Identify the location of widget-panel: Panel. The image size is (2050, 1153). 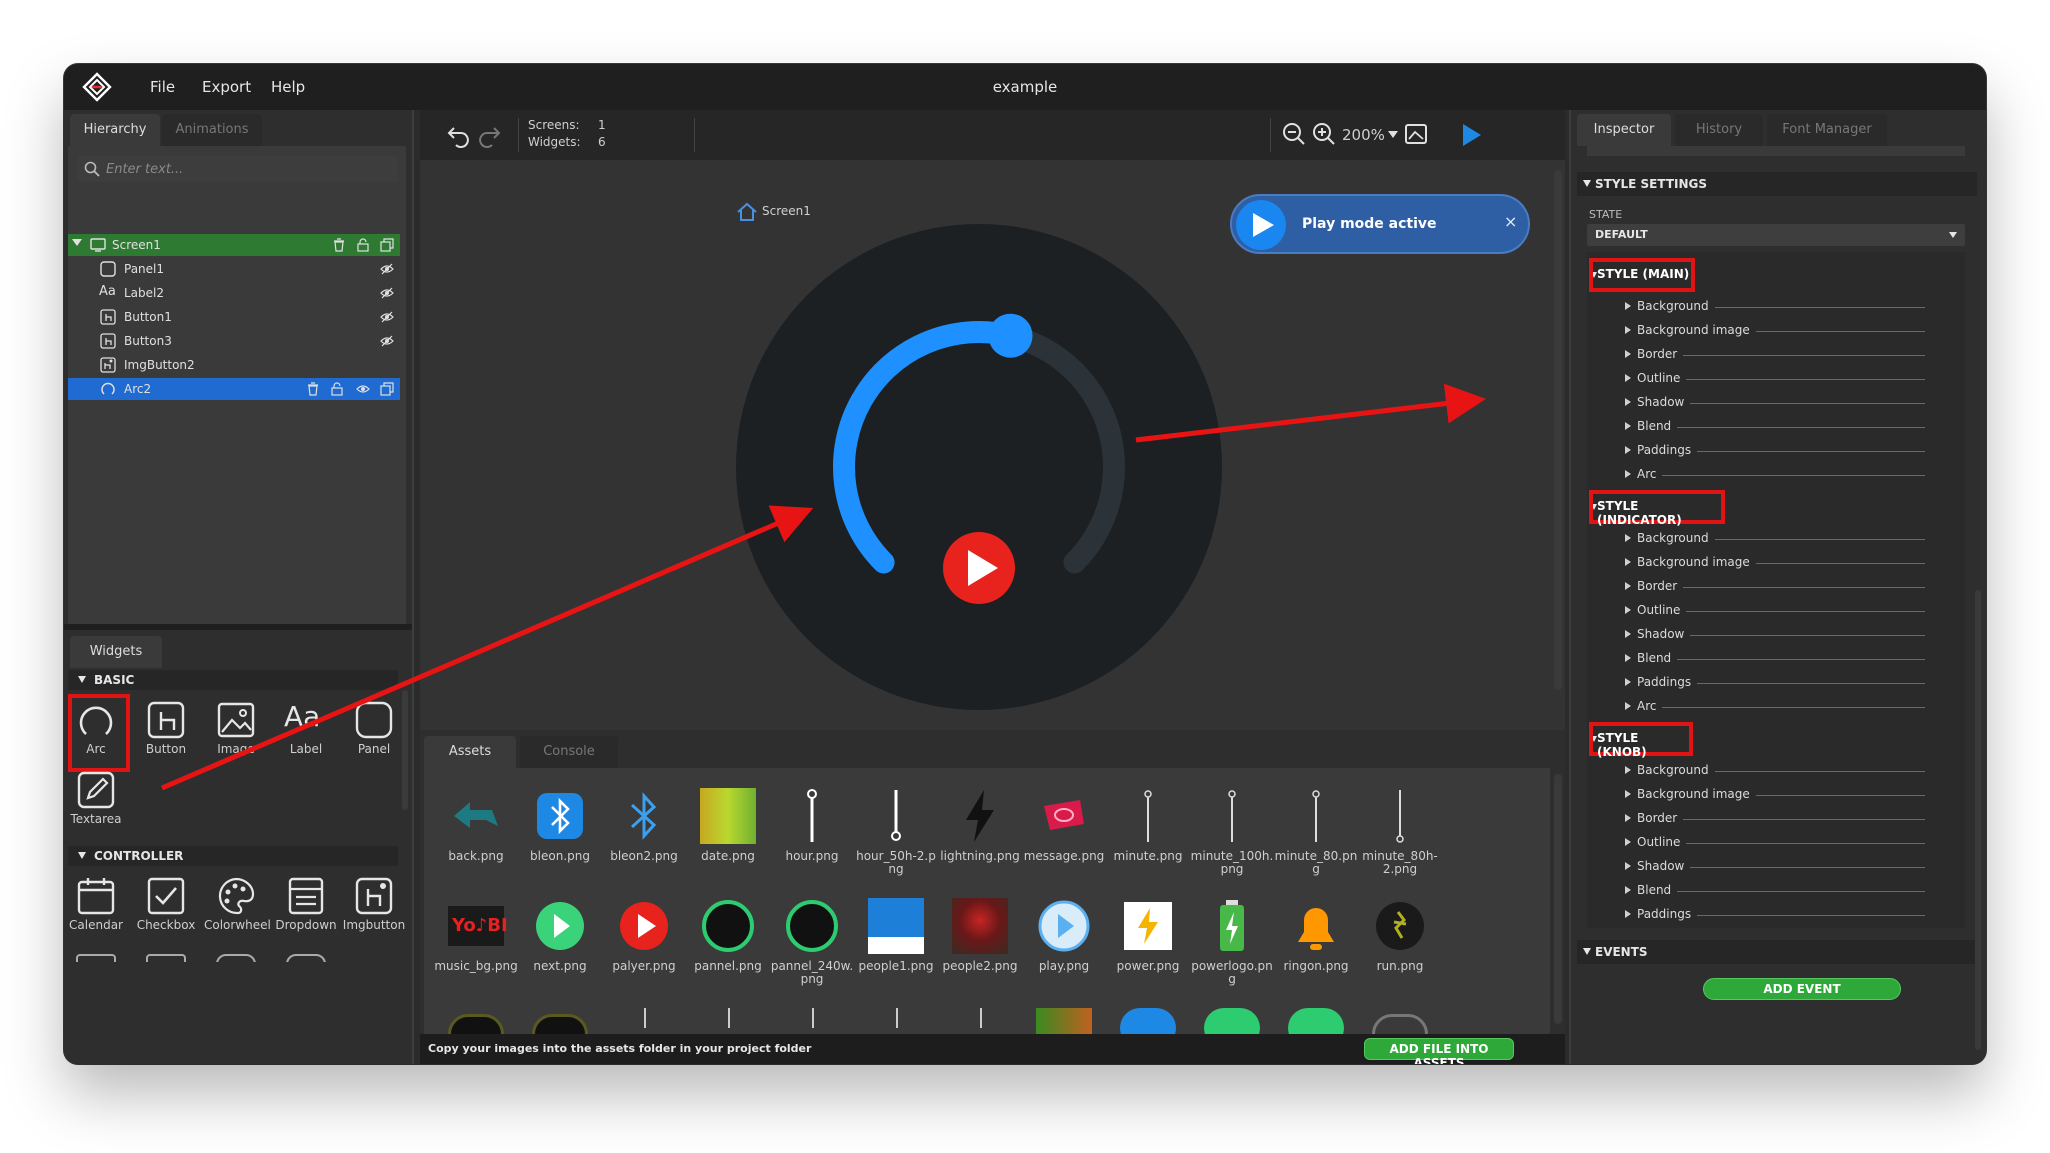
(374, 727).